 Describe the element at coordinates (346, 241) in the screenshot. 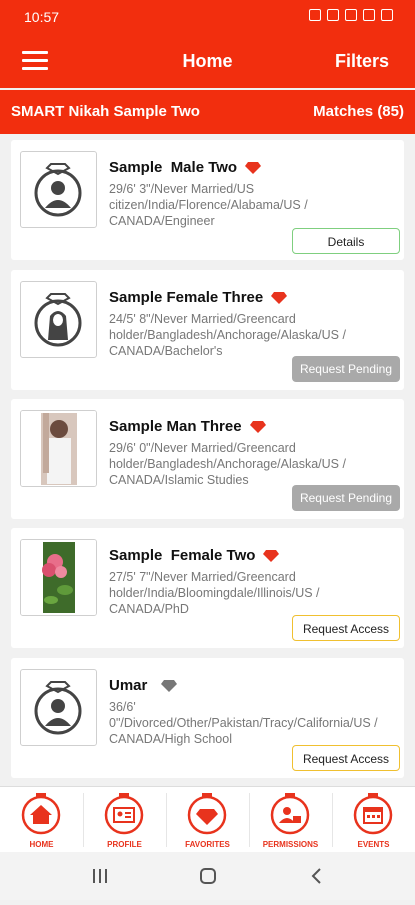

I see `details-button: Details` at that location.